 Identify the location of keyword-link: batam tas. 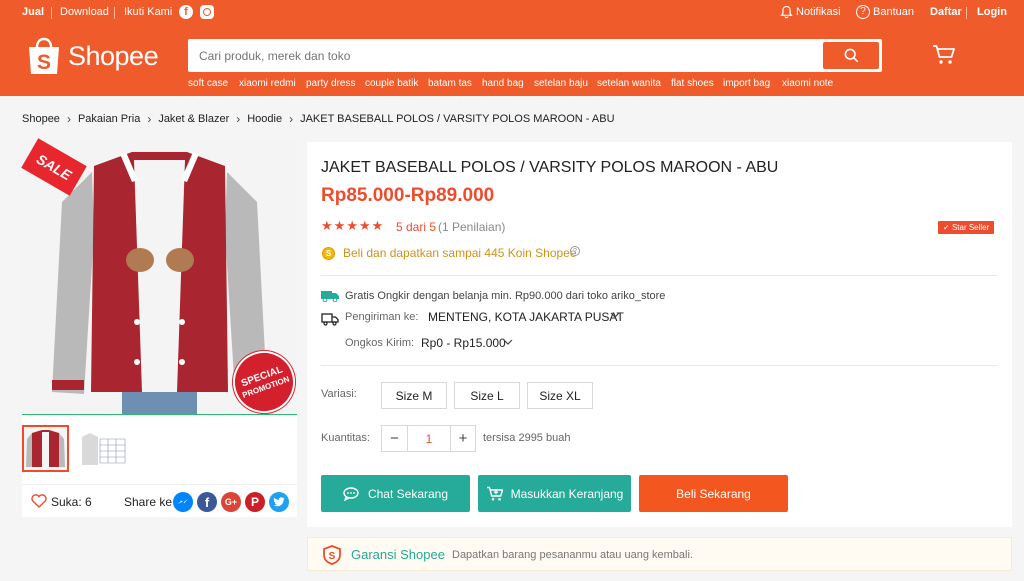
(450, 83).